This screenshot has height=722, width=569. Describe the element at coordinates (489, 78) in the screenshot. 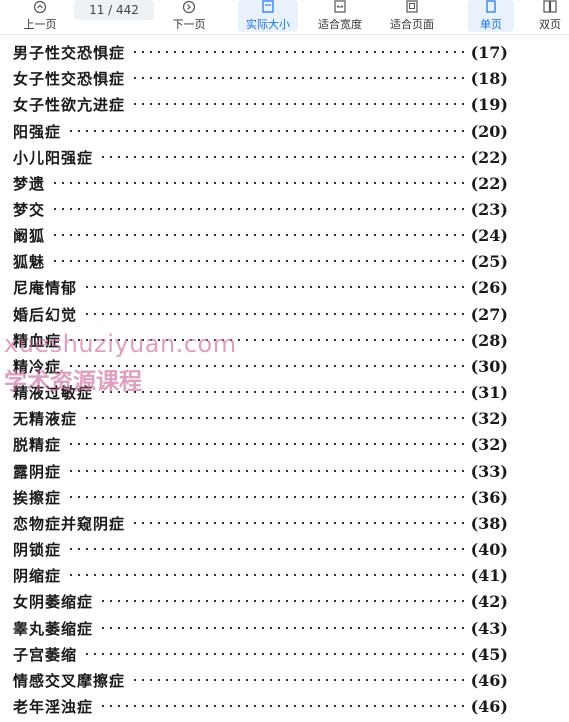

I see `toc-entry-page: (18)` at that location.